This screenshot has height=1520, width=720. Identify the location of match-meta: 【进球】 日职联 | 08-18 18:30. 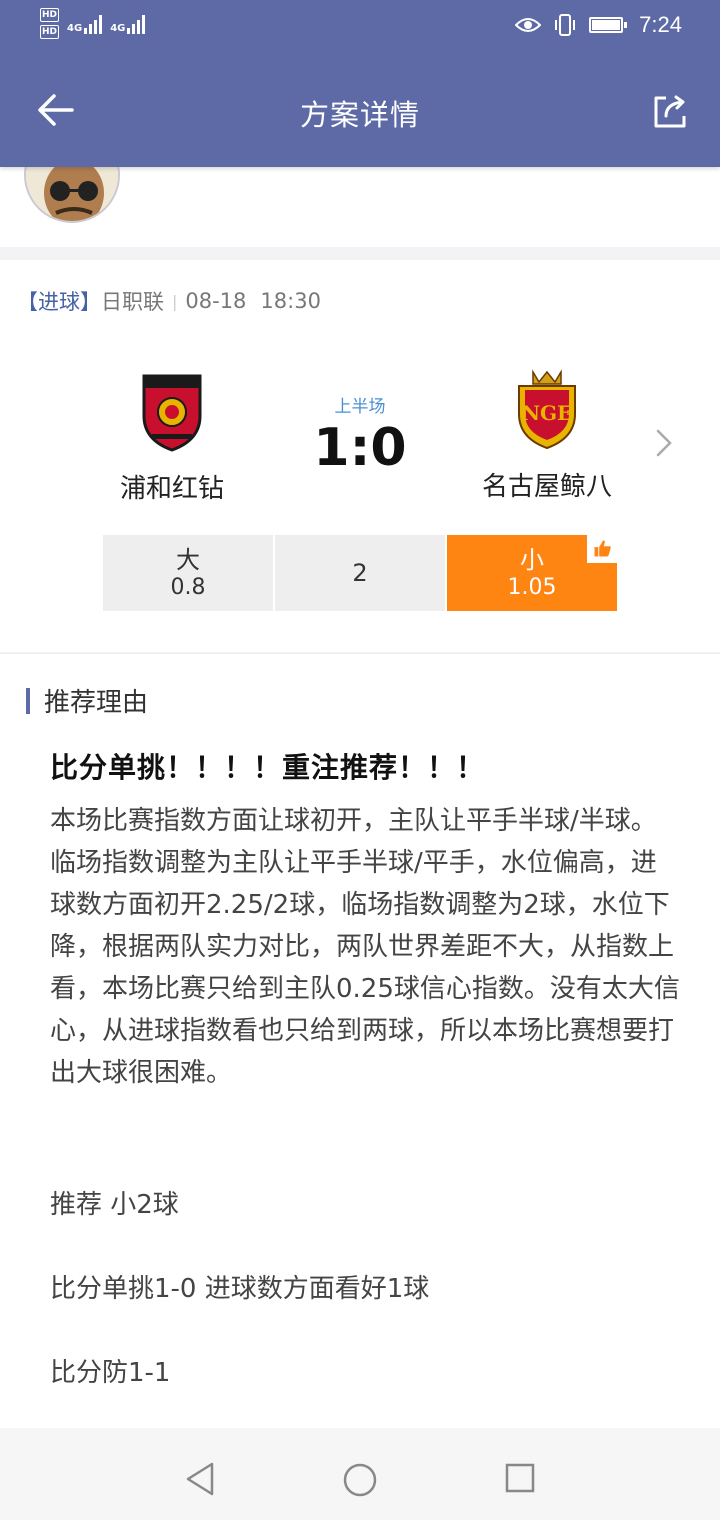
(169, 301).